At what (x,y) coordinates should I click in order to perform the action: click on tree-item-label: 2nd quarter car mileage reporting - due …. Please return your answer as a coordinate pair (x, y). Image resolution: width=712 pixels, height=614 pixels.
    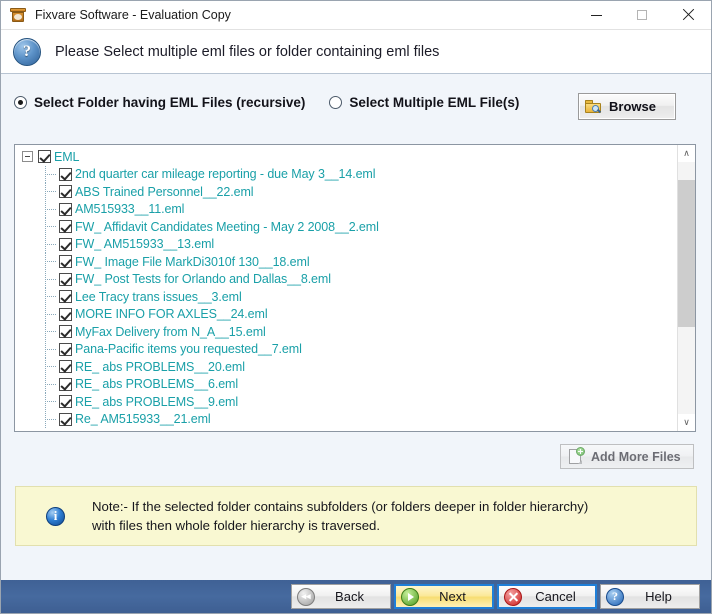
    Looking at the image, I should click on (225, 174).